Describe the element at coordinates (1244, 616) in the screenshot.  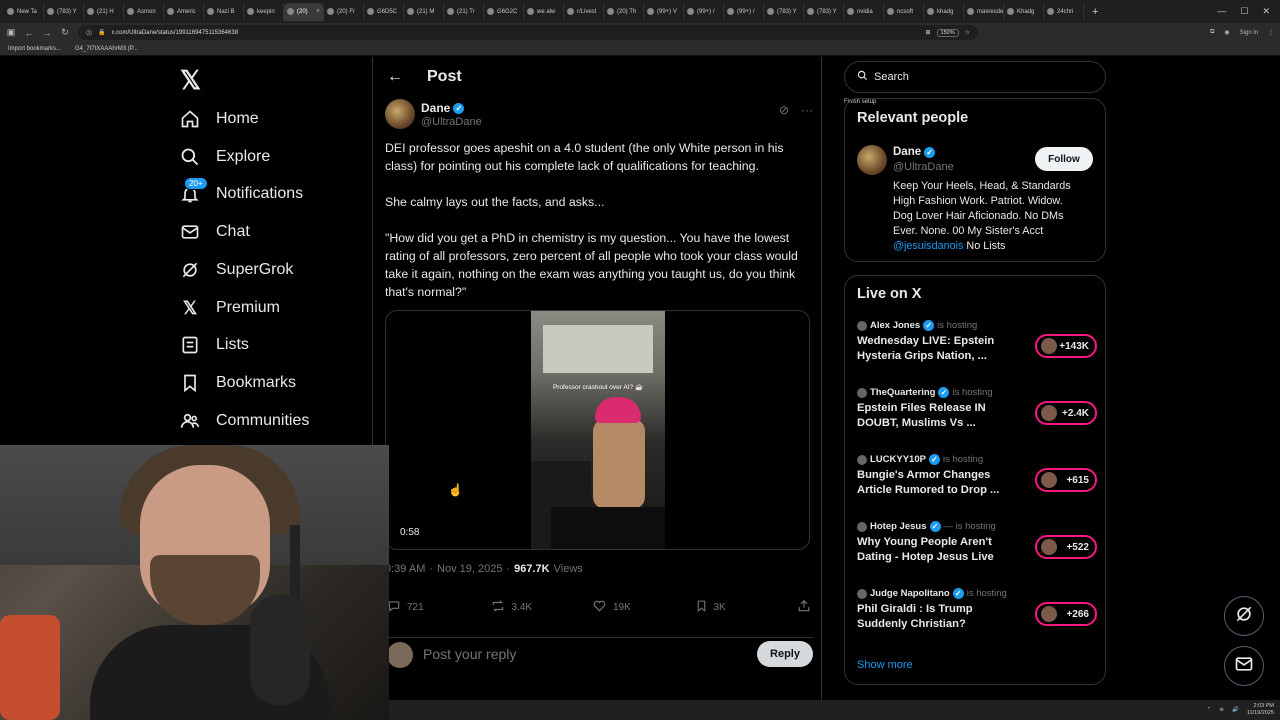
I see `grok-fab` at that location.